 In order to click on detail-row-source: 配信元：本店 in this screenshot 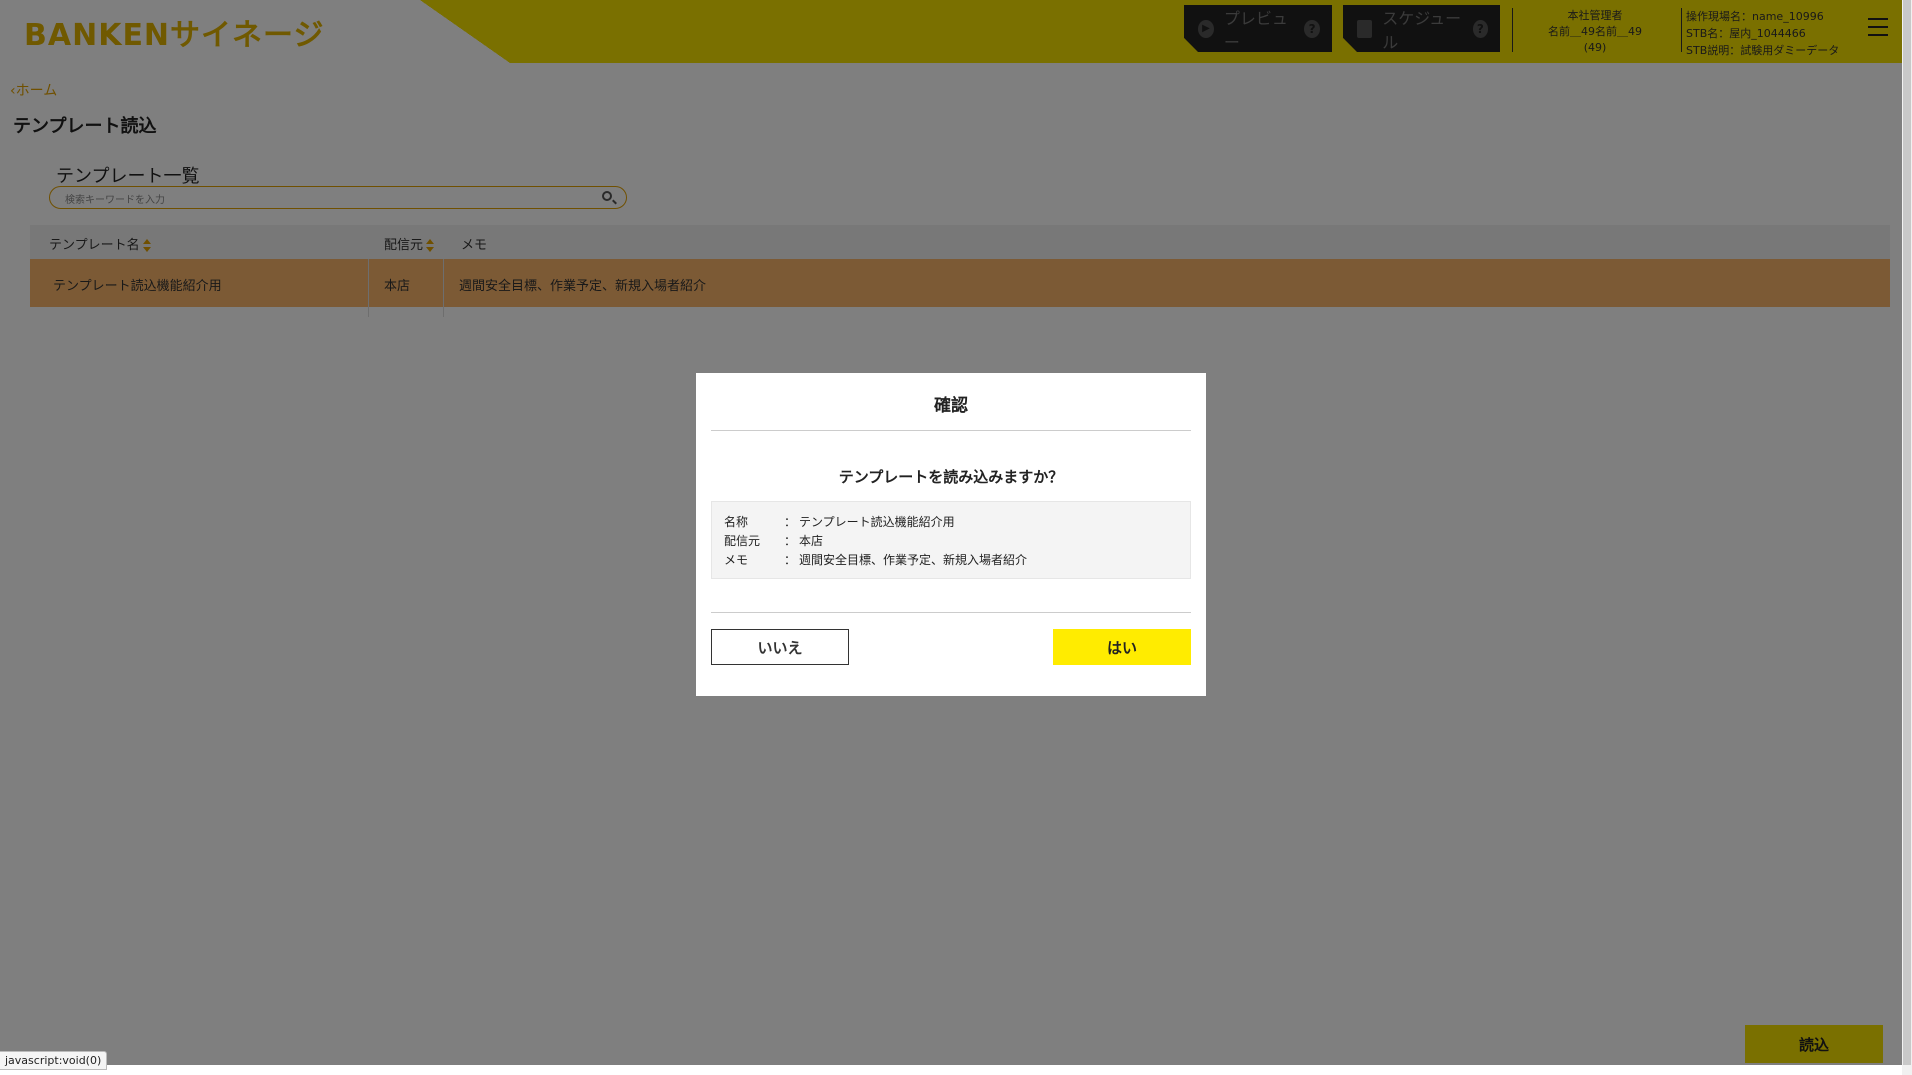, I will do `click(774, 541)`.